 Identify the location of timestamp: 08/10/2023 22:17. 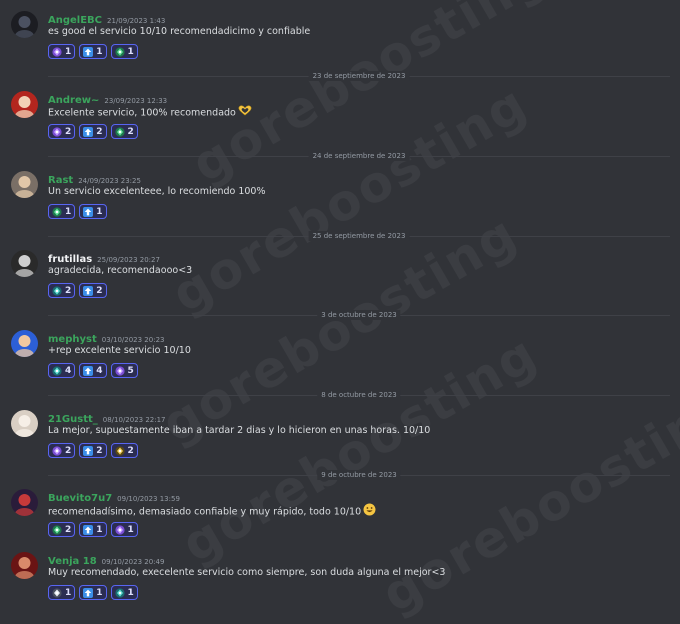
(134, 420).